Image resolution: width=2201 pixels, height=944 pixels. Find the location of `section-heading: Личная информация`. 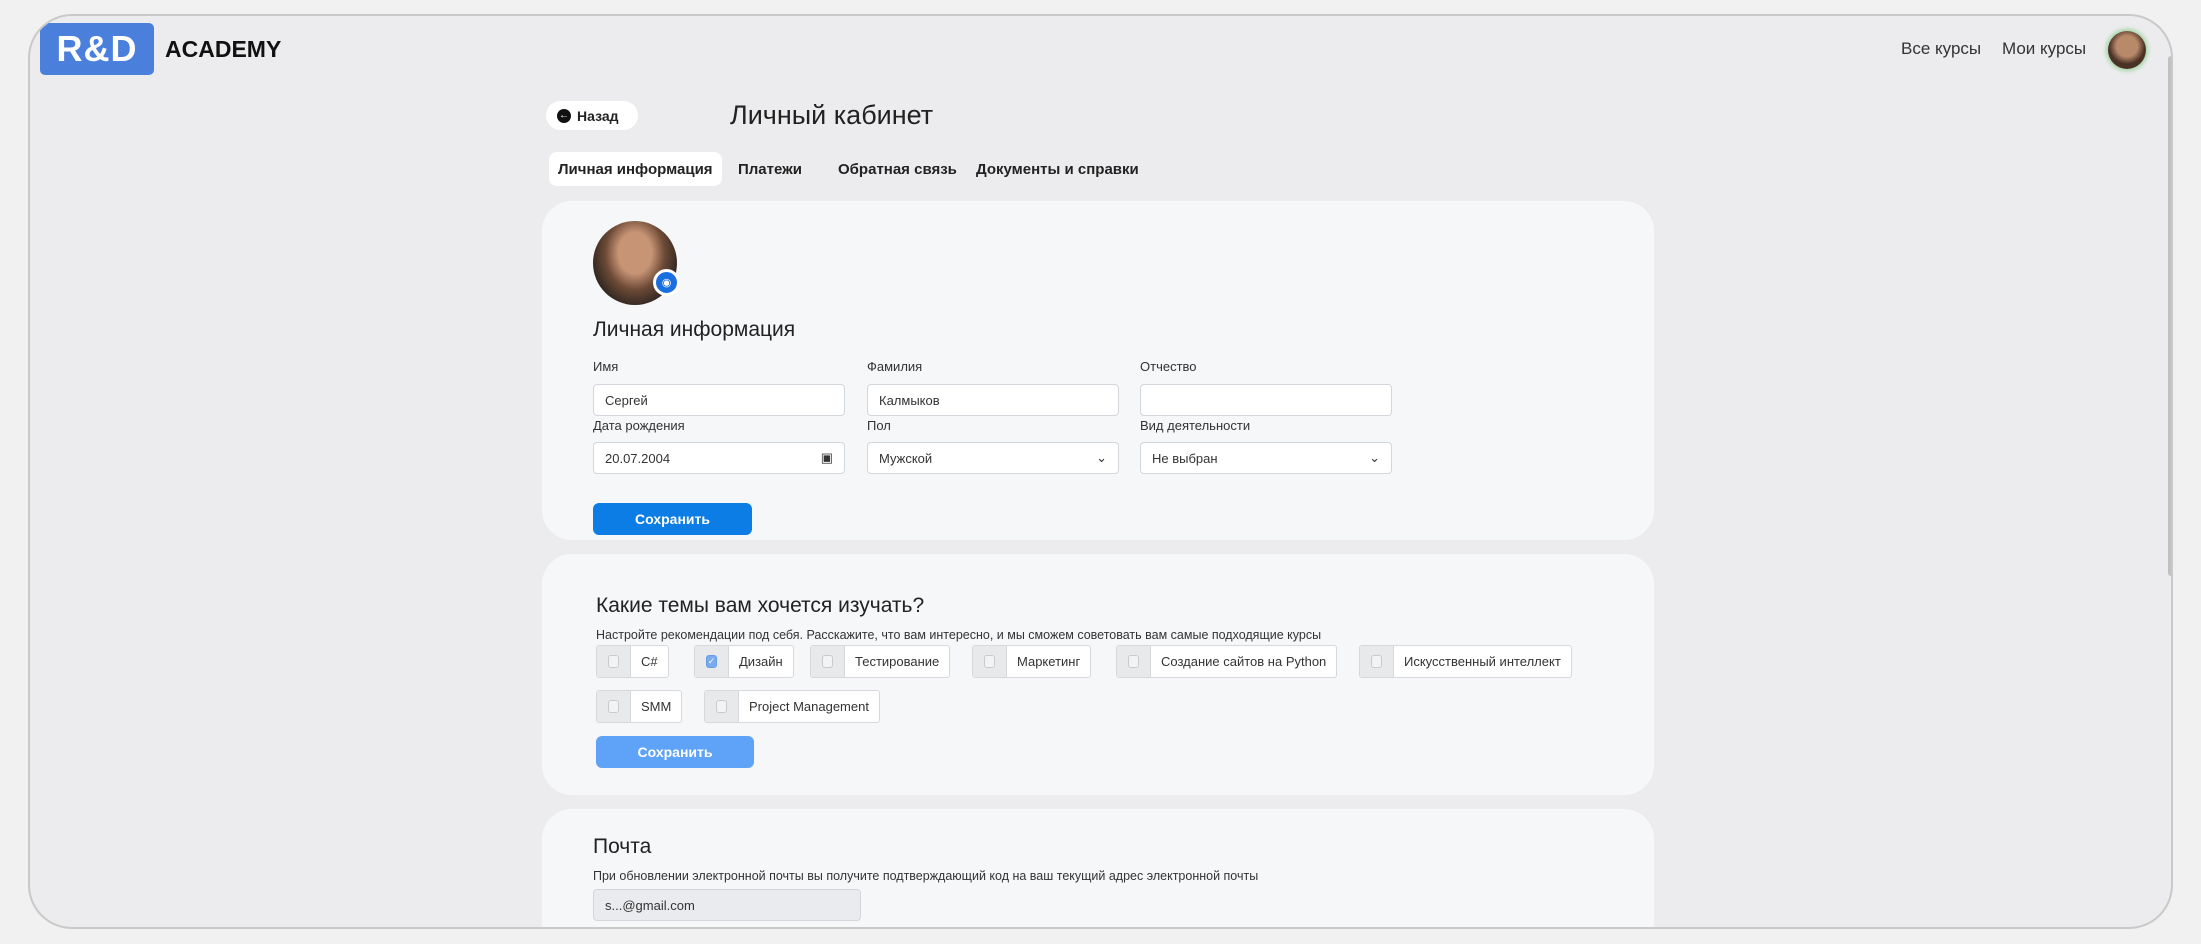

section-heading: Личная информация is located at coordinates (694, 329).